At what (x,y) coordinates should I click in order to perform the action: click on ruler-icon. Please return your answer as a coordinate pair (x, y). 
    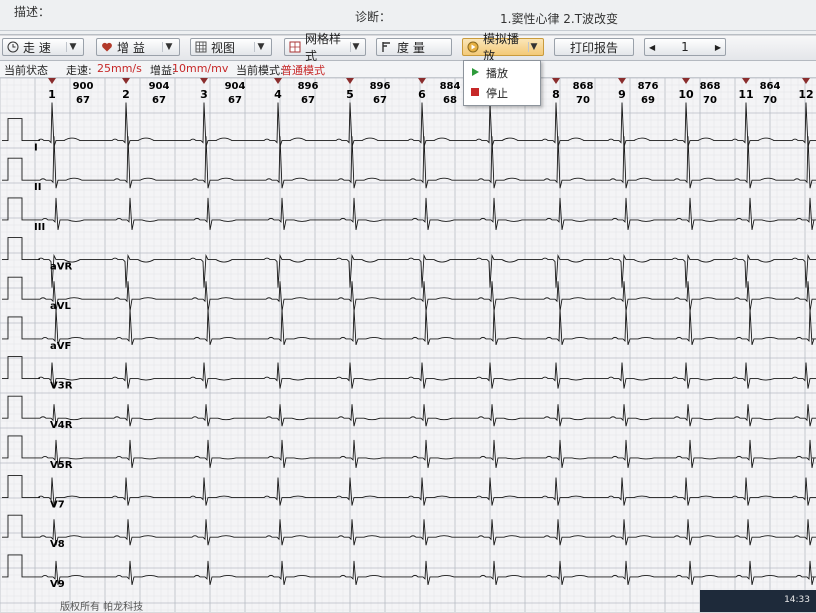
    Looking at the image, I should click on (387, 47).